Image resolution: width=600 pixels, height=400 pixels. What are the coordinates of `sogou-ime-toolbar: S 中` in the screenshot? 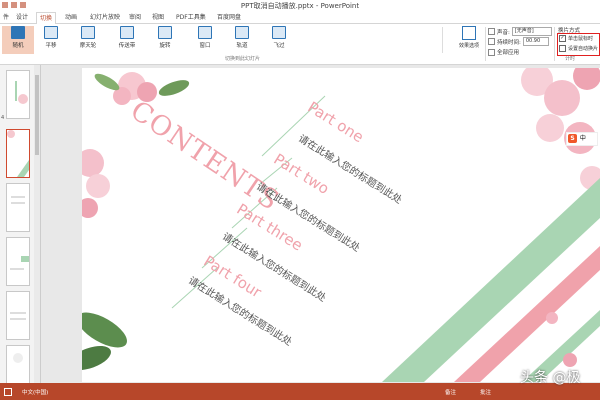 It's located at (582, 139).